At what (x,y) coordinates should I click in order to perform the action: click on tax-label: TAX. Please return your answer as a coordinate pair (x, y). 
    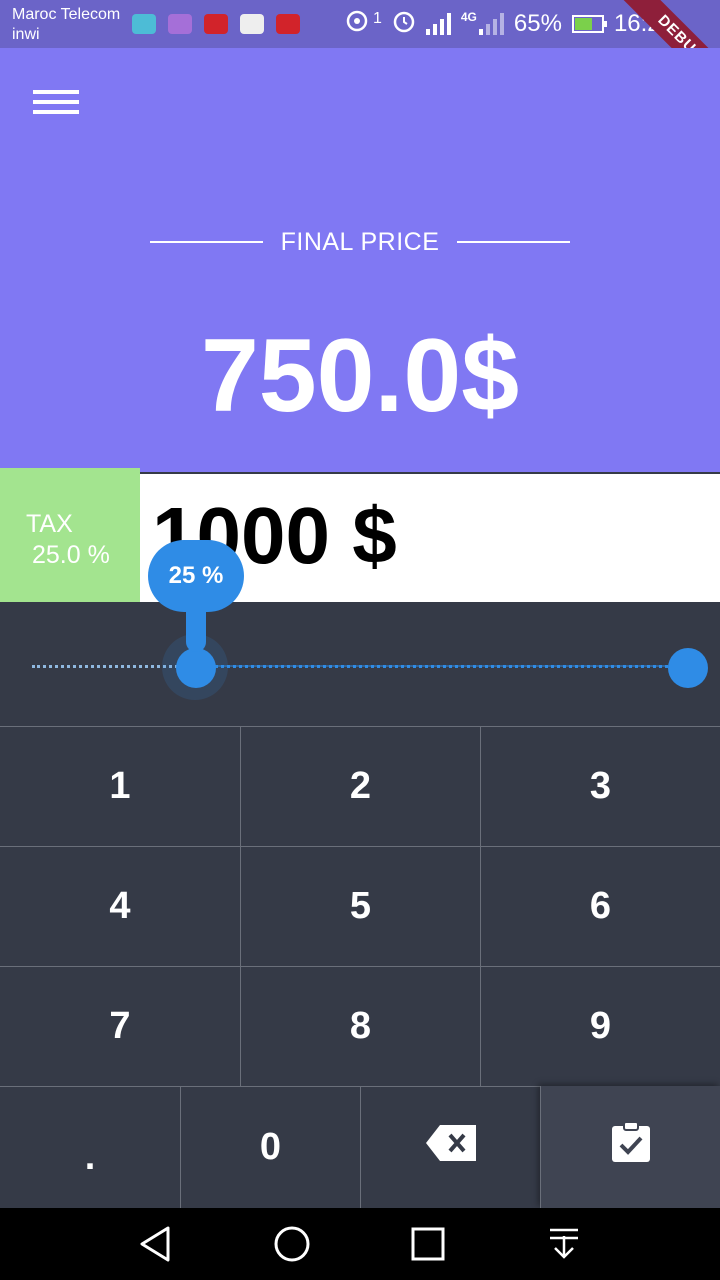
    Looking at the image, I should click on (49, 524).